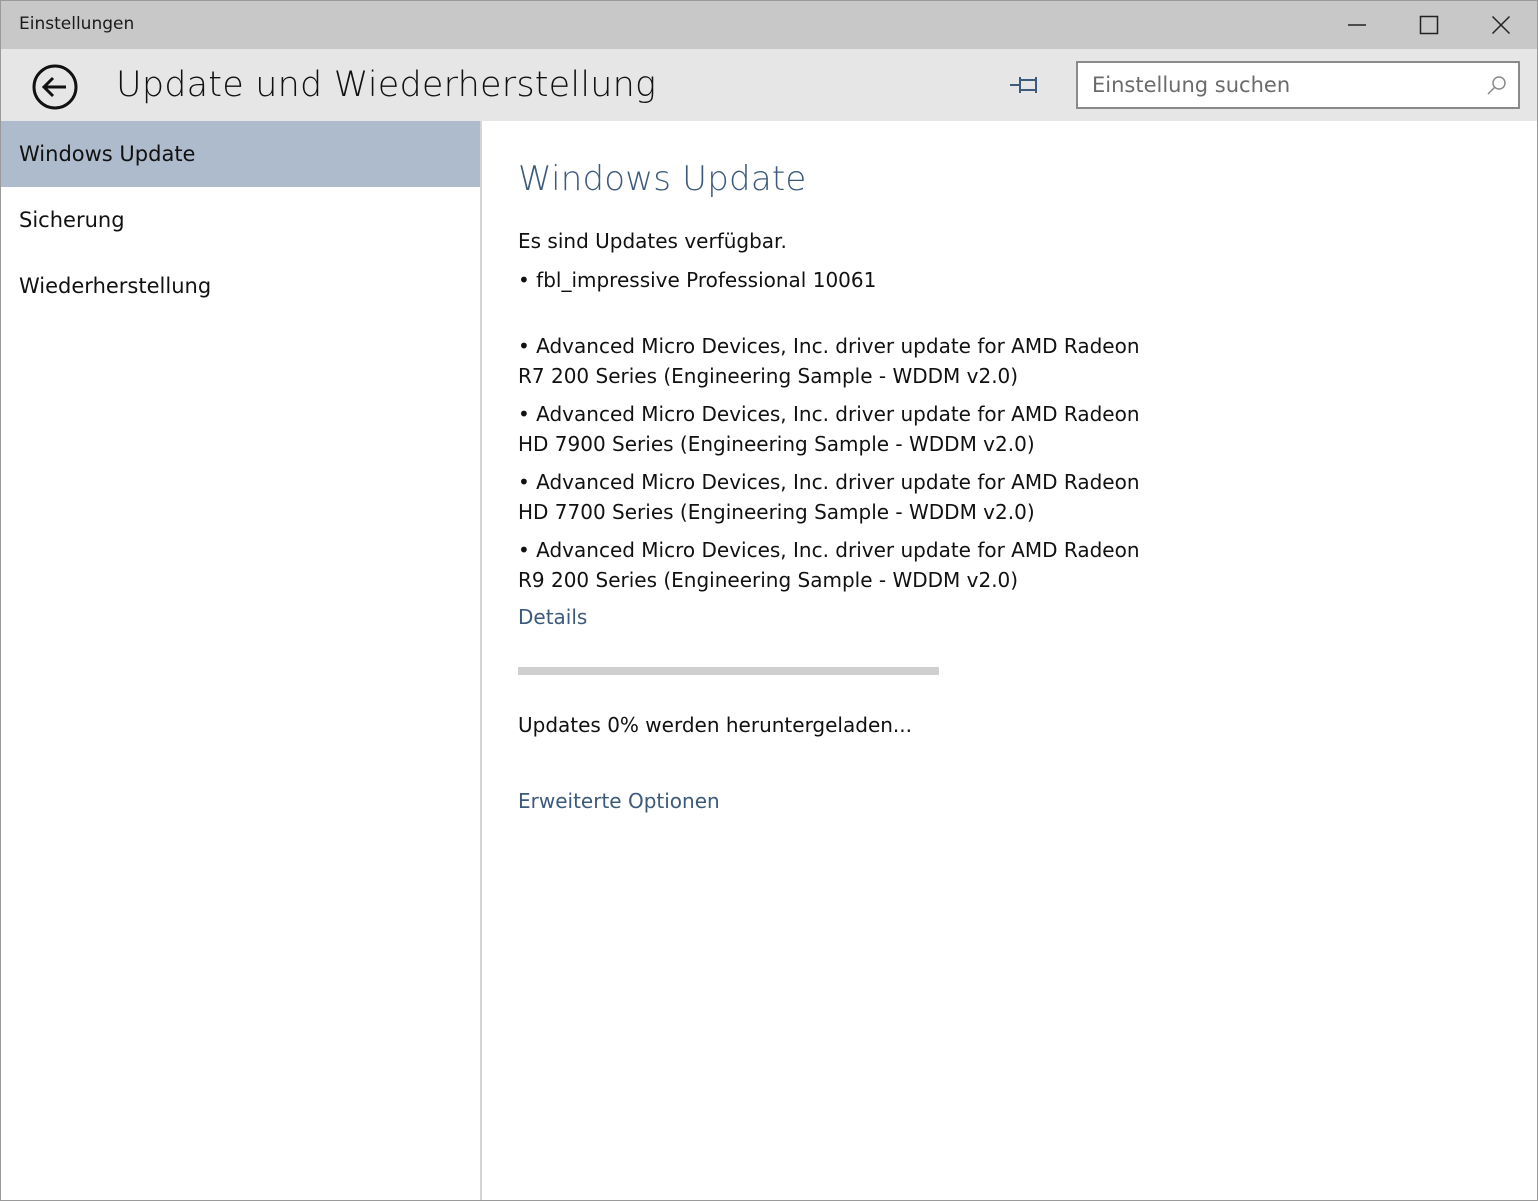 The image size is (1538, 1201). What do you see at coordinates (697, 280) in the screenshot?
I see `list-item: • fbl_impressive Professional 10061` at bounding box center [697, 280].